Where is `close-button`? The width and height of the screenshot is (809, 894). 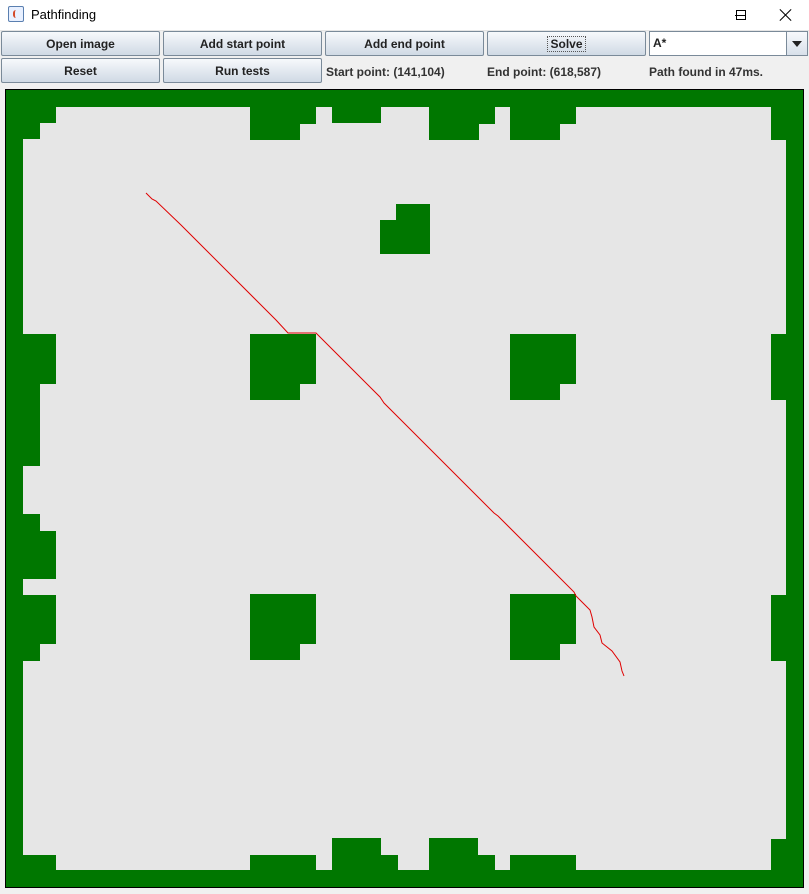
close-button is located at coordinates (786, 15).